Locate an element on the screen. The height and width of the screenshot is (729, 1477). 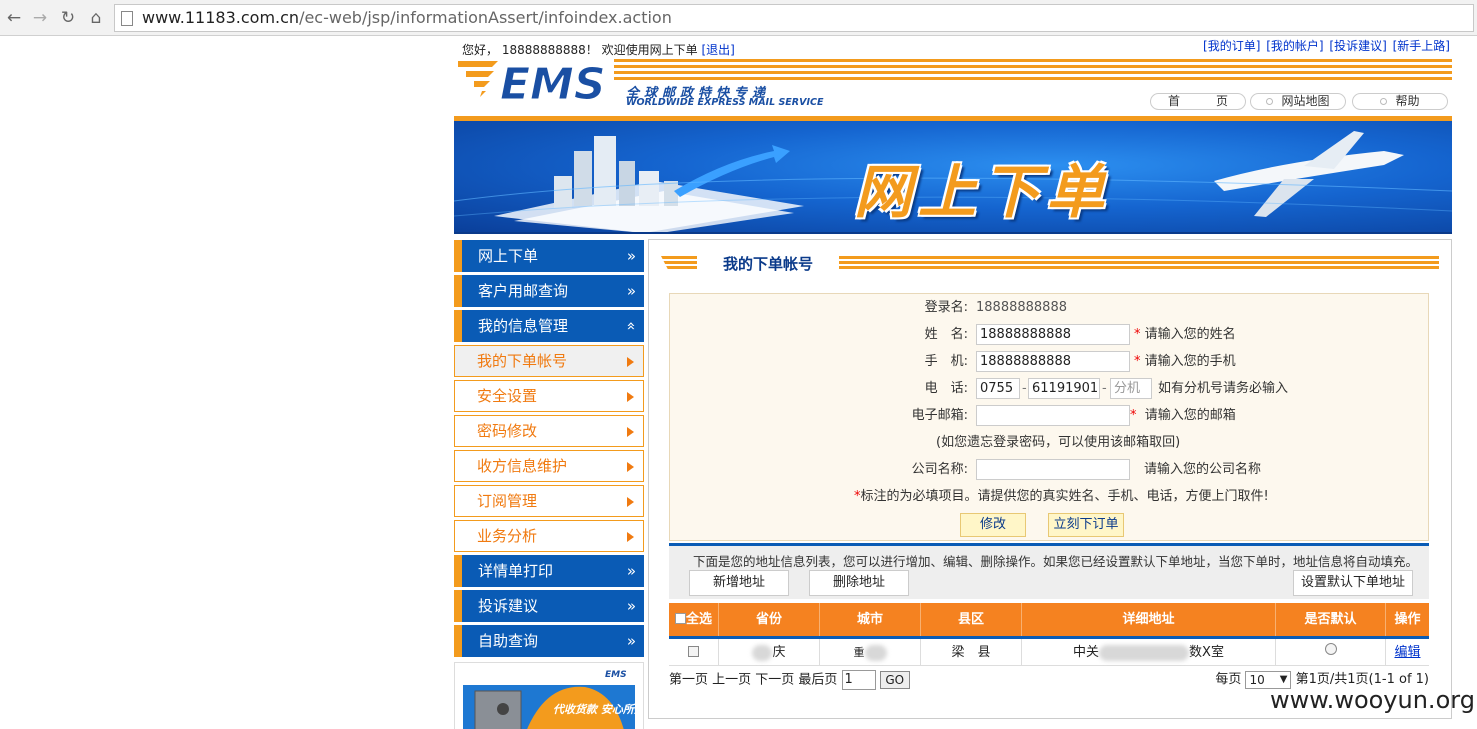
top-links: [我的订单] [我的帐户] [投诉建议] [新手上路] is located at coordinates (1325, 45).